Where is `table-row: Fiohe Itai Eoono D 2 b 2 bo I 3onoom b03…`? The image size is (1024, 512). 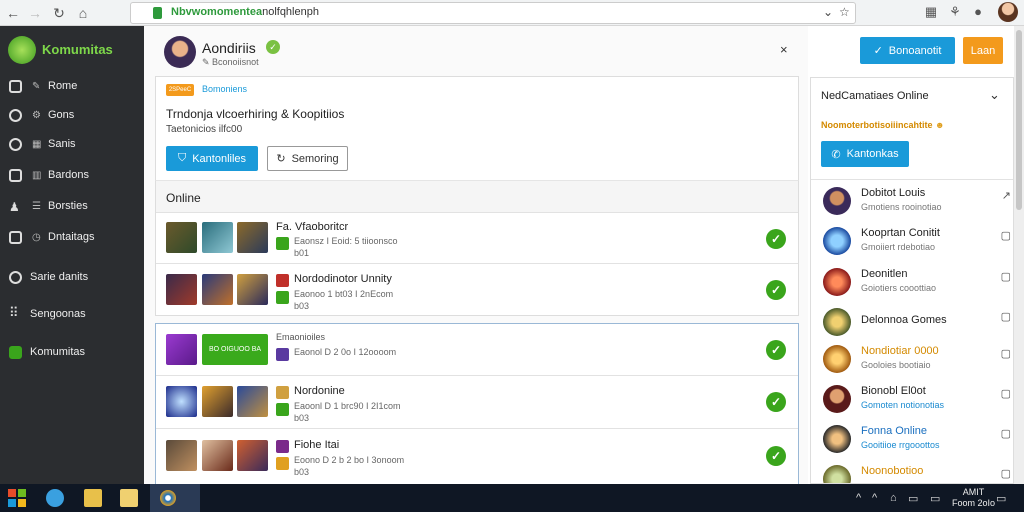
table-row: Fiohe Itai Eoono D 2 b 2 bo I 3onoom b03… is located at coordinates (477, 457).